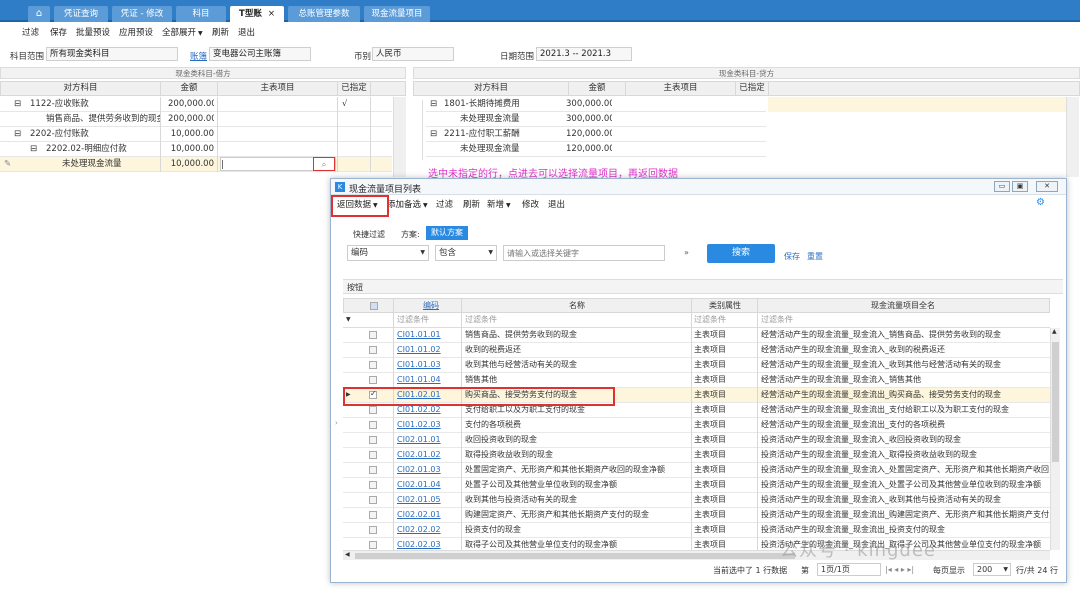  I want to click on col-type: 类别属性, so click(725, 306).